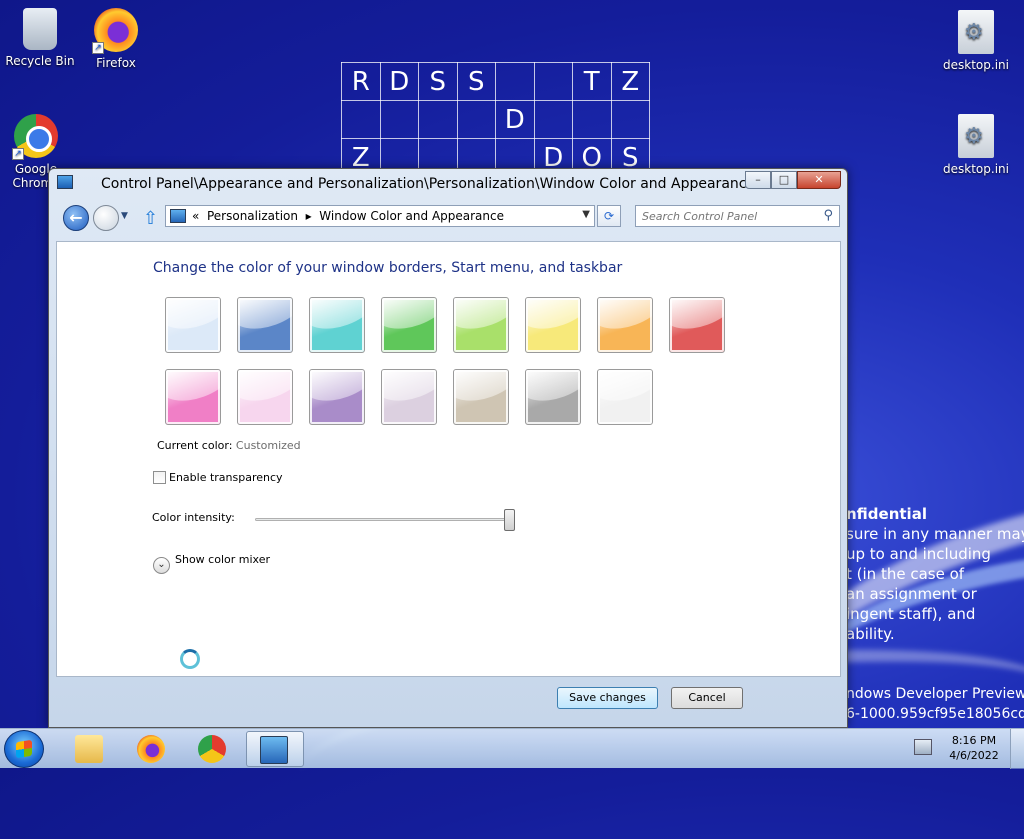 The height and width of the screenshot is (839, 1024). Describe the element at coordinates (923, 747) in the screenshot. I see `network-icon` at that location.